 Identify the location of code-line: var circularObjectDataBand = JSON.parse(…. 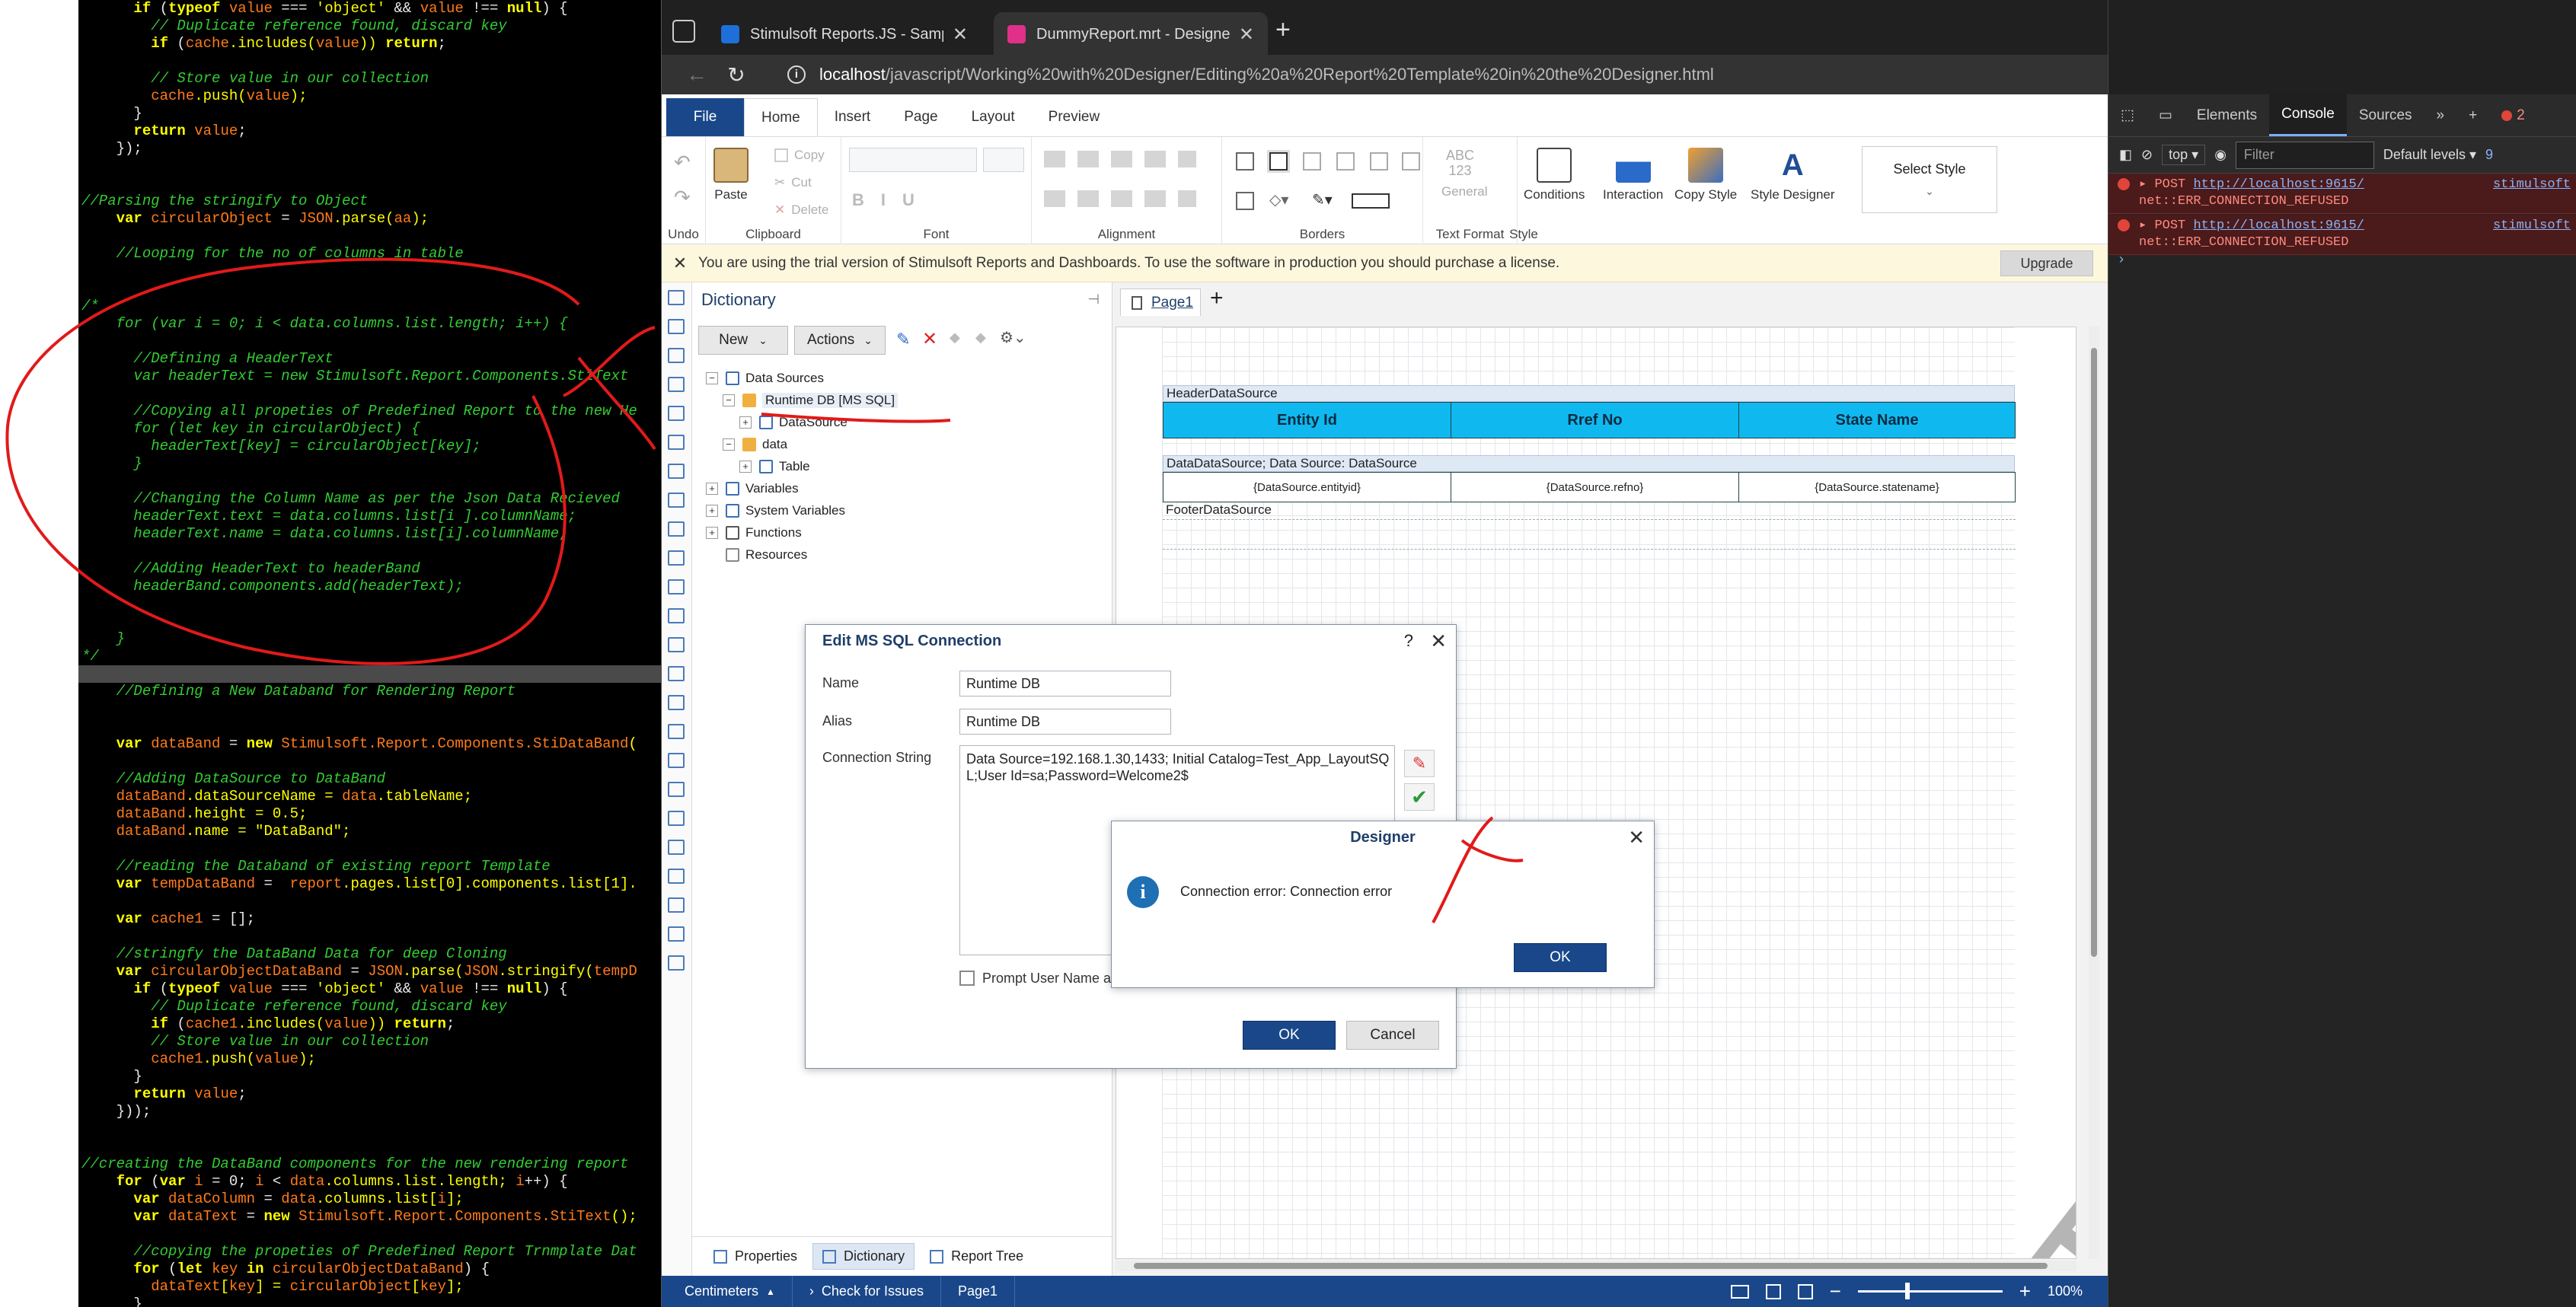
(369, 971).